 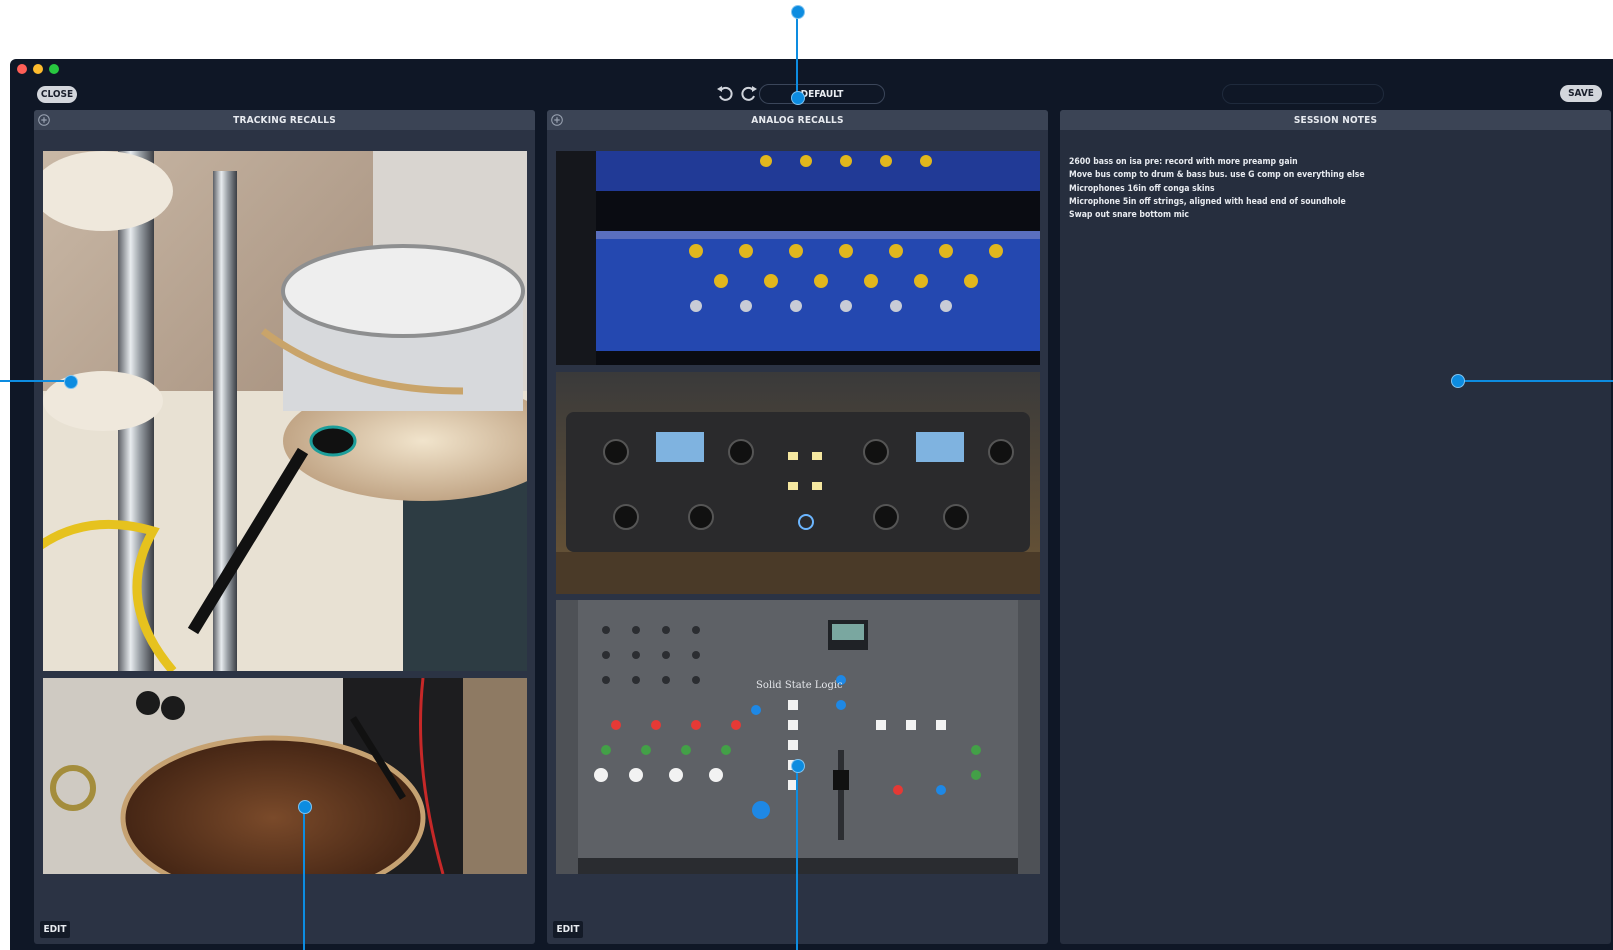 I want to click on callout-dot-bottom-mid, so click(x=798, y=766).